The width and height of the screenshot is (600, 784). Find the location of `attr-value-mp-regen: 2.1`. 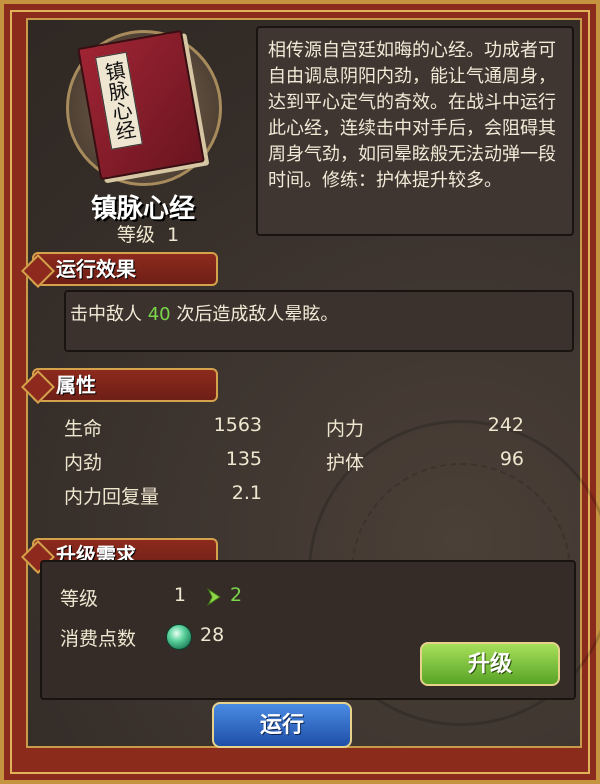

attr-value-mp-regen: 2.1 is located at coordinates (246, 493).